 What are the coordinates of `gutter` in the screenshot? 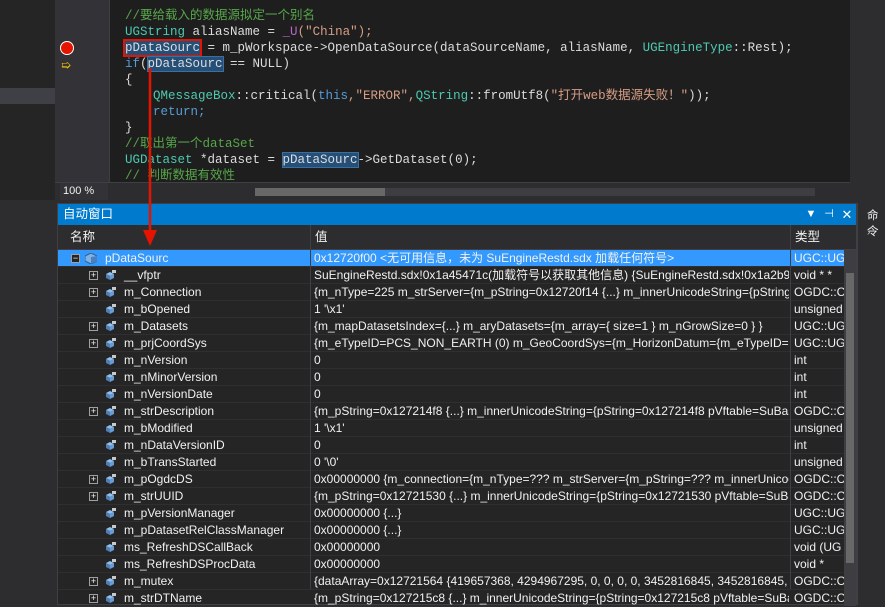 It's located at (82, 91).